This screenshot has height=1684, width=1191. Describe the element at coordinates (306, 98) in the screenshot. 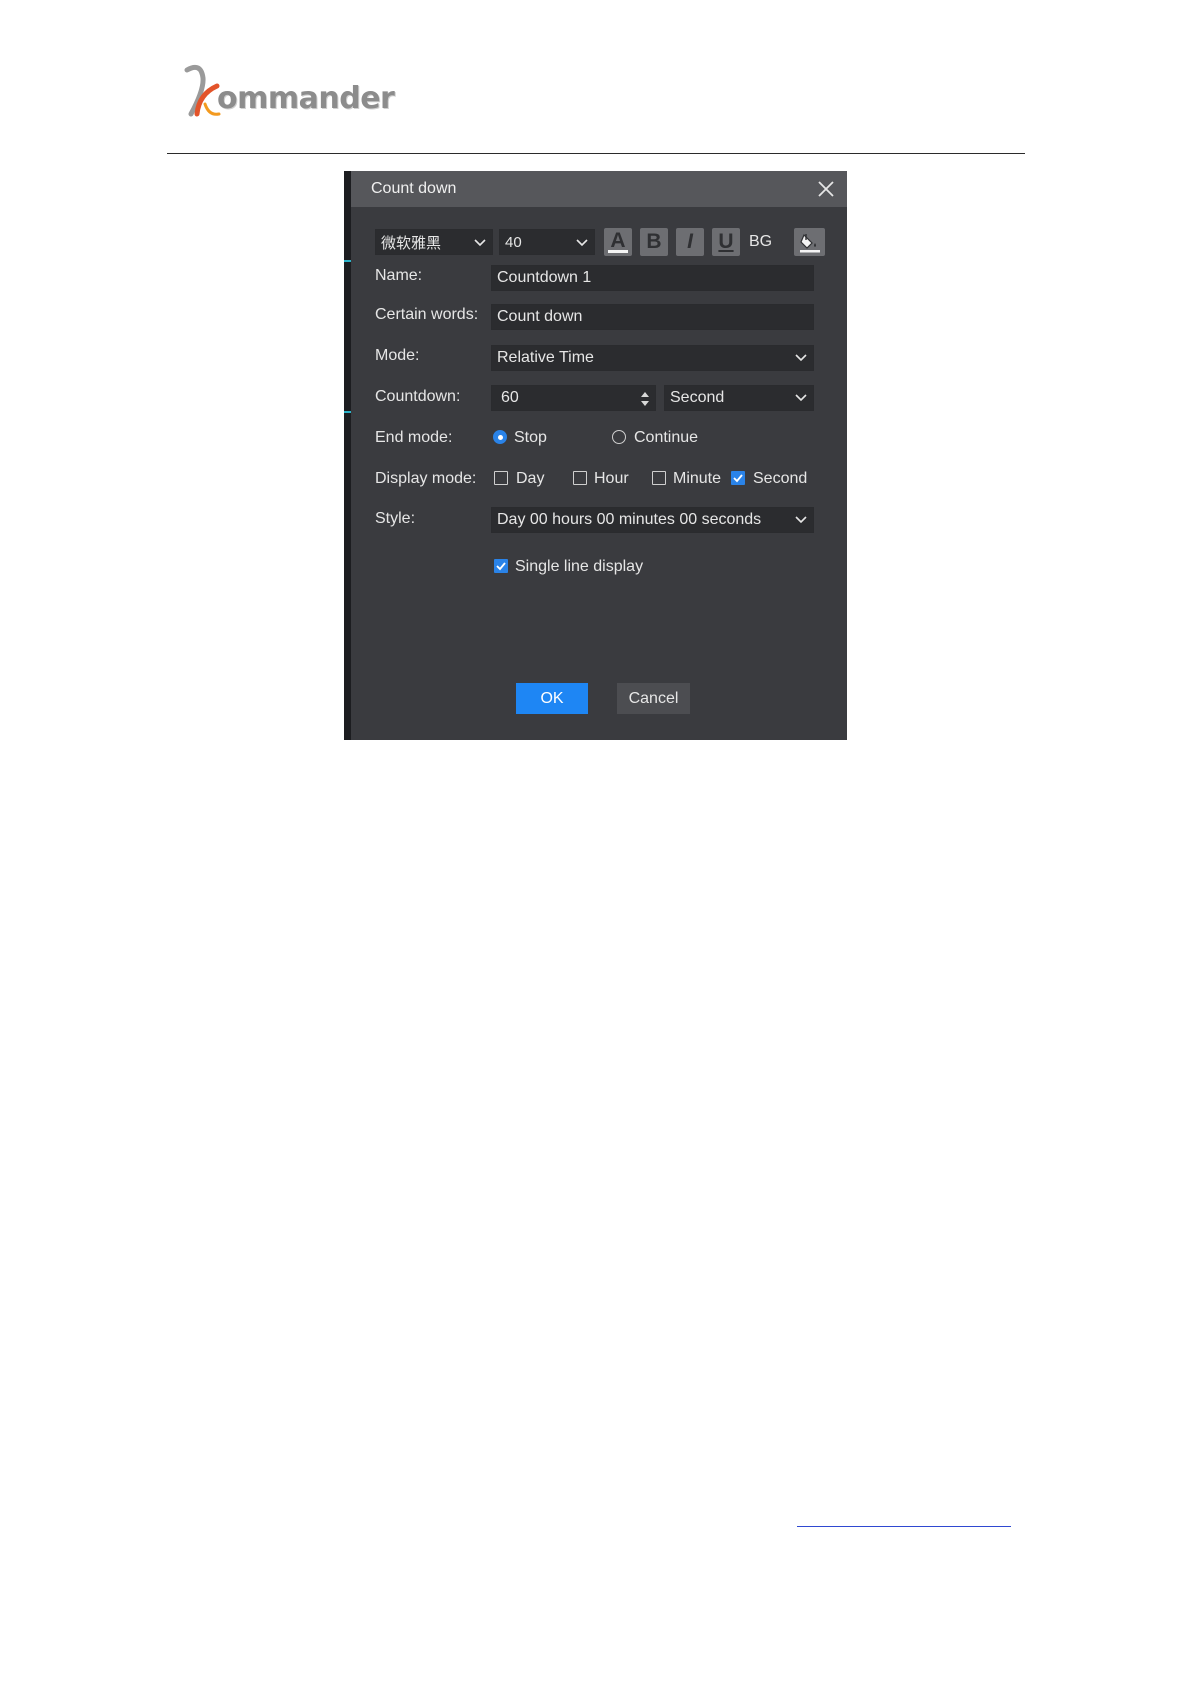

I see `logo-text: ommander` at that location.